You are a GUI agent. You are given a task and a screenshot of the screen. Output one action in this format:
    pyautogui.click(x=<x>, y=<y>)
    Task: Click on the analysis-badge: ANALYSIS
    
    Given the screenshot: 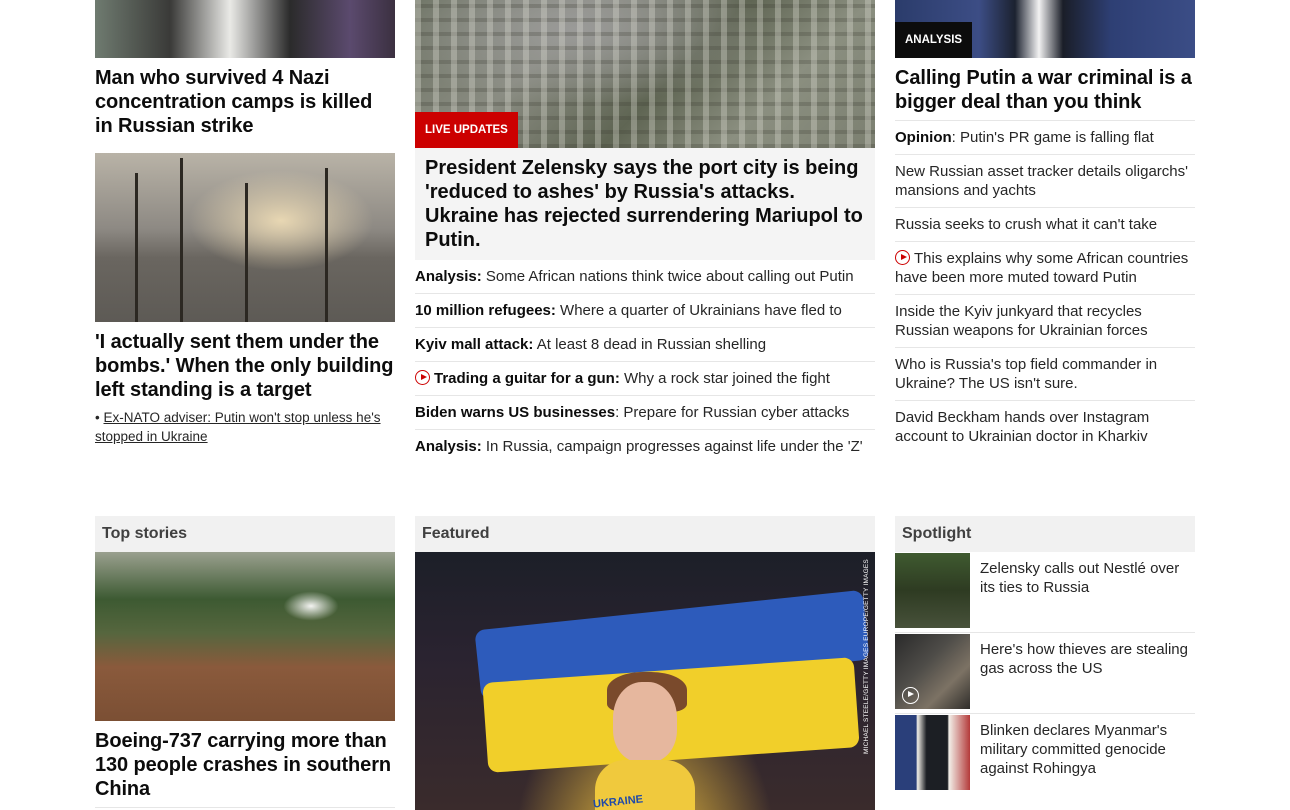 What is the action you would take?
    pyautogui.click(x=934, y=40)
    